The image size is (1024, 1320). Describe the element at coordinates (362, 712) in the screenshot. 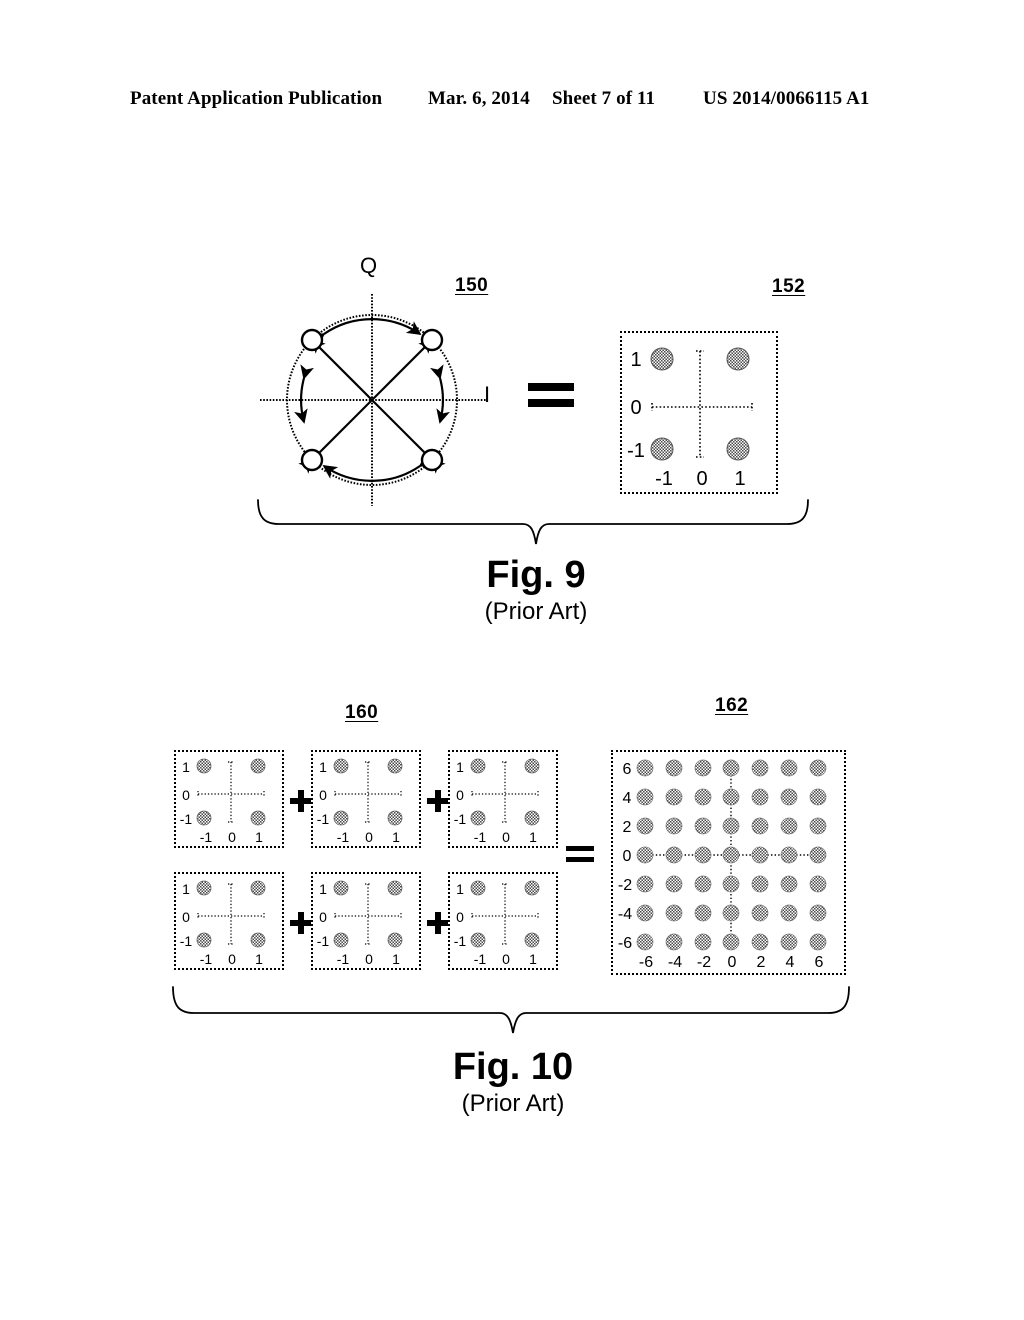

I see `ref-numeral-160: 160` at that location.